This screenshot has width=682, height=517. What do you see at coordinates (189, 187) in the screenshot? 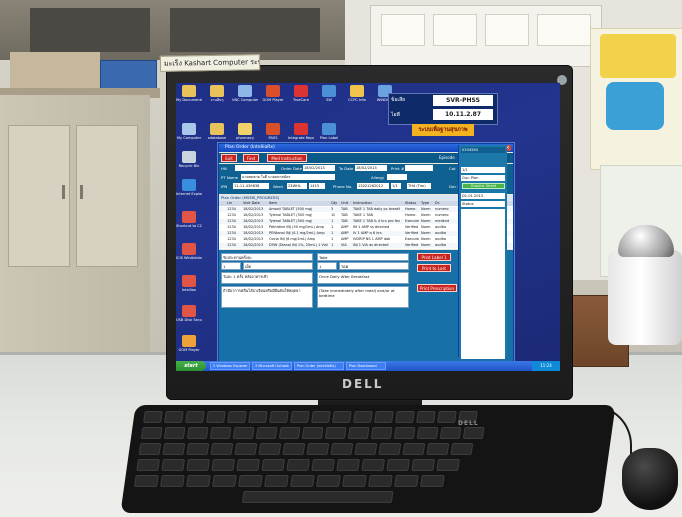
I see `desktop-icon: Internet Explorer` at bounding box center [189, 187].